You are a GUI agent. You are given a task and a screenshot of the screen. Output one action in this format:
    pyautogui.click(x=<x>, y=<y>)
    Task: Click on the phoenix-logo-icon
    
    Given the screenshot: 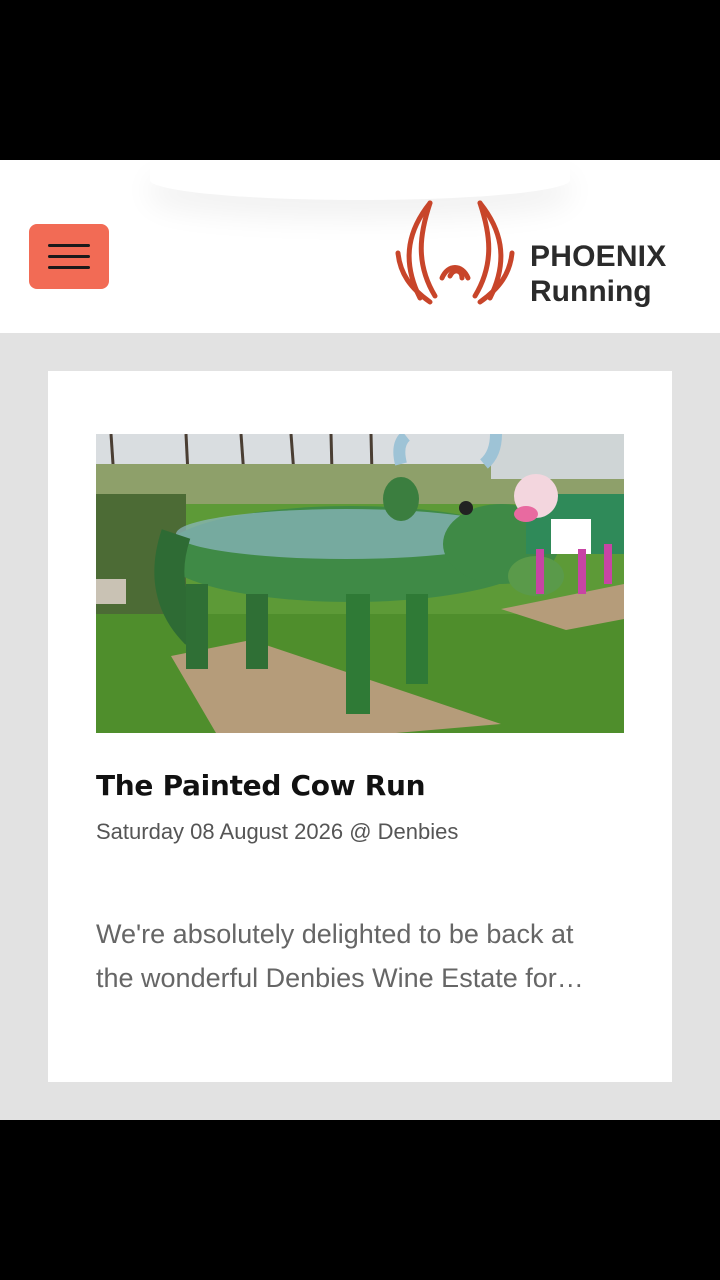 What is the action you would take?
    pyautogui.click(x=455, y=252)
    